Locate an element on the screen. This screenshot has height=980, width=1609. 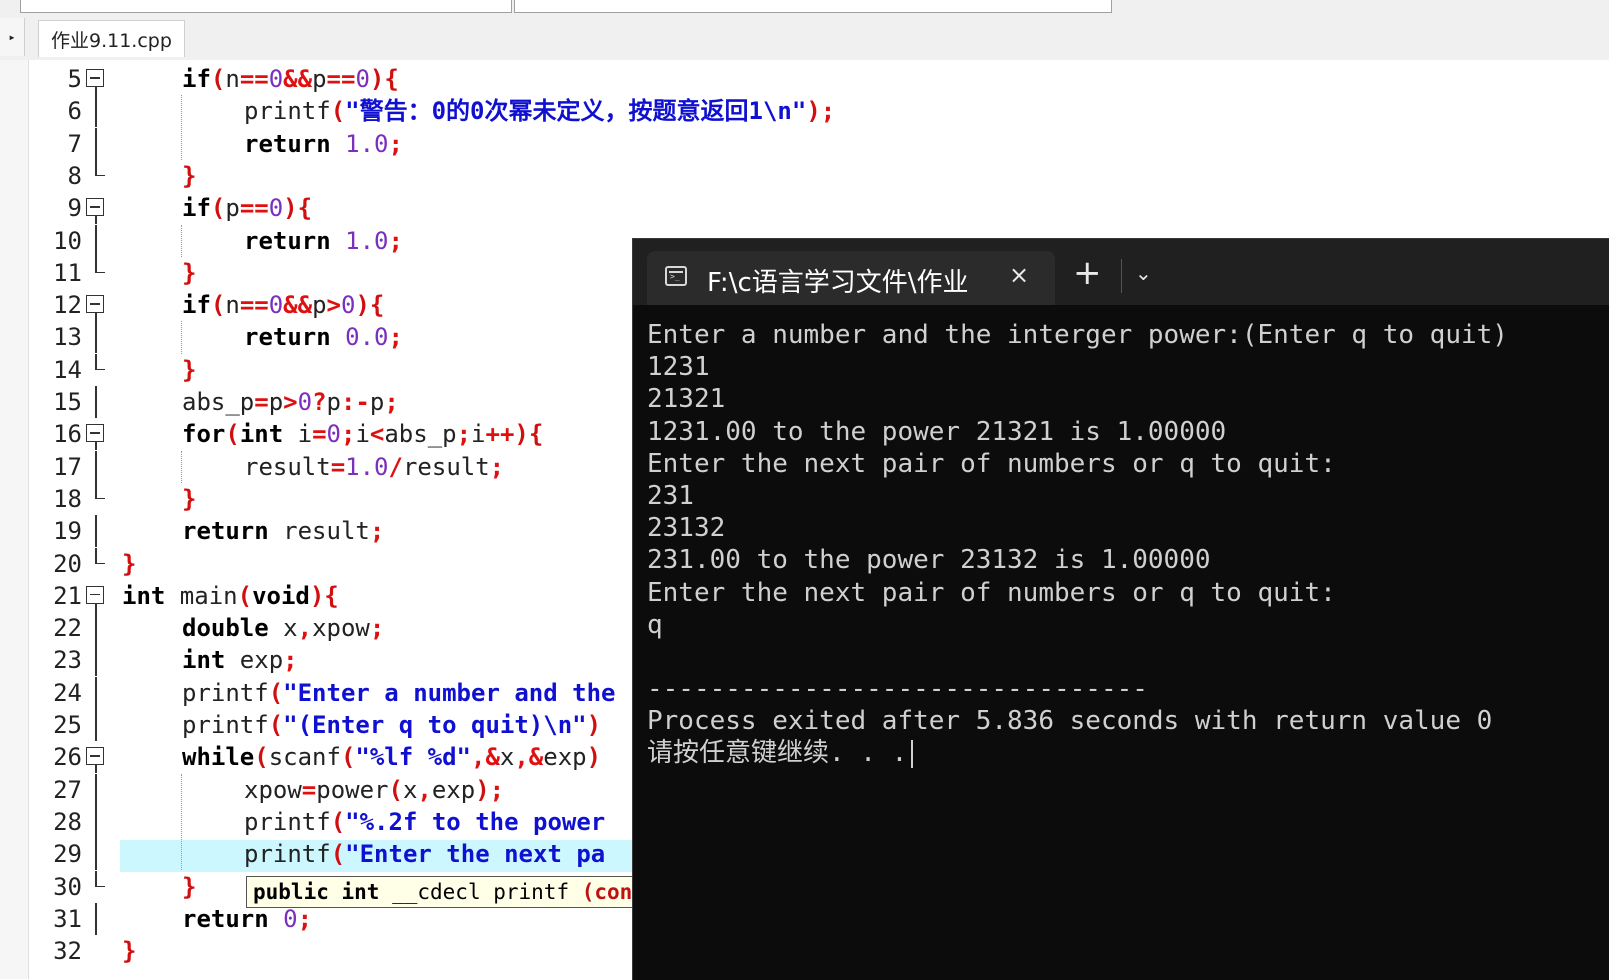
code-line: 9 if(p==0){ is located at coordinates (804, 208).